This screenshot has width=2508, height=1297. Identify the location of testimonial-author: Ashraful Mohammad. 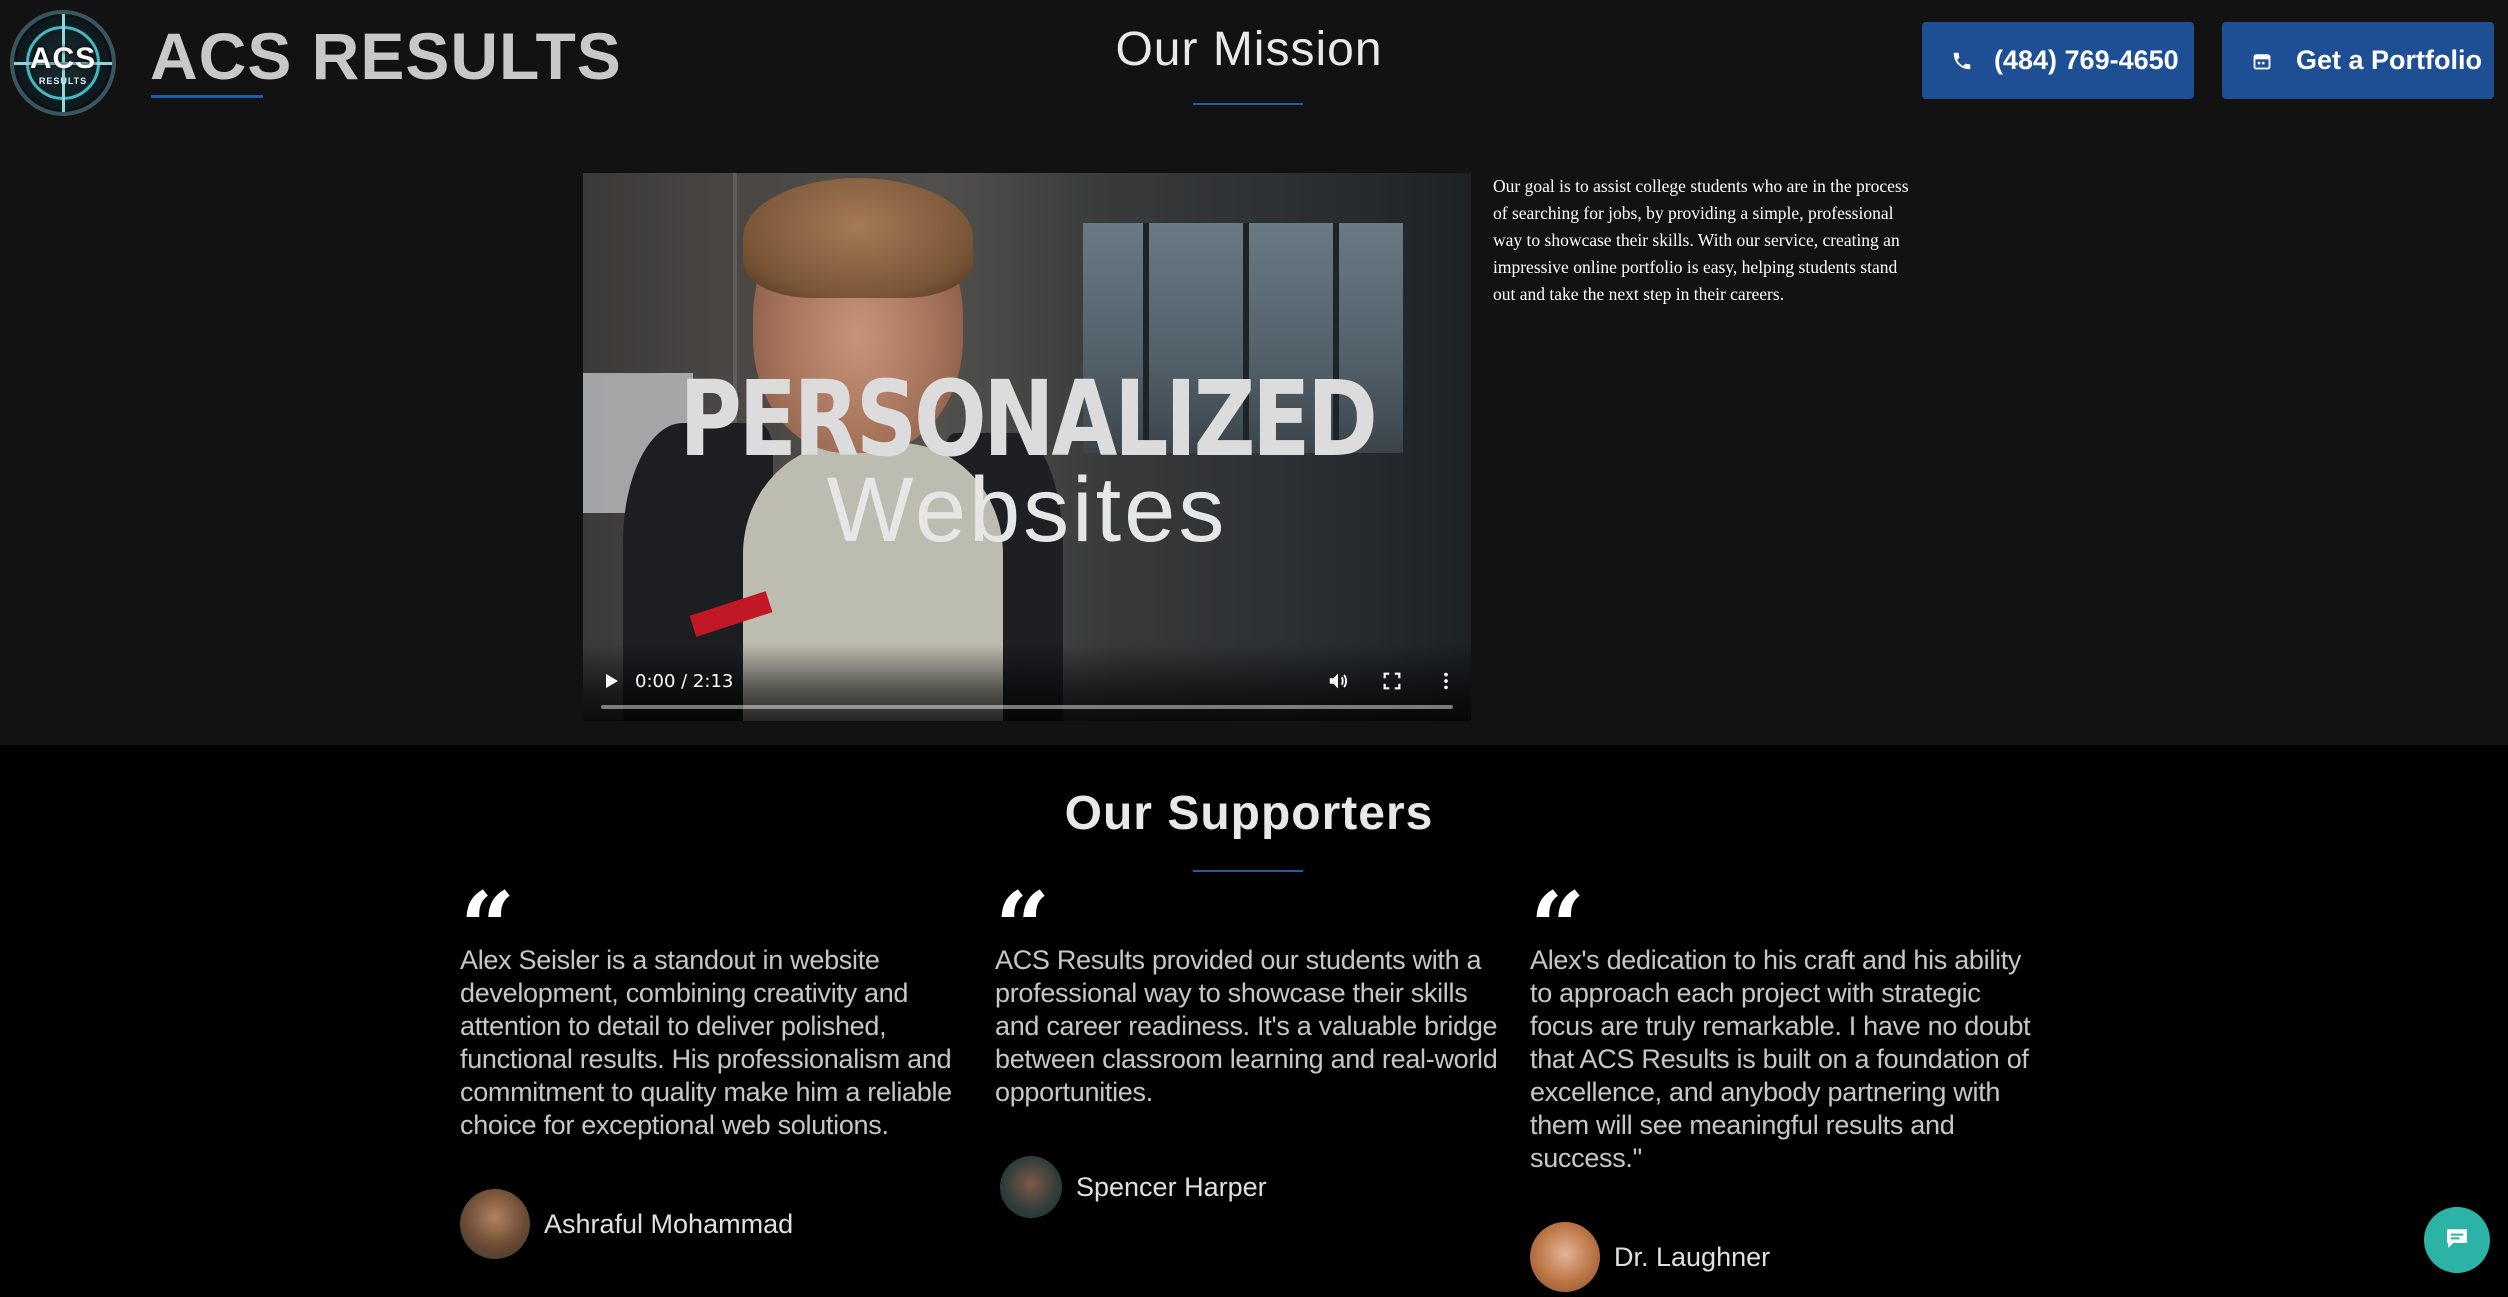
(626, 1224).